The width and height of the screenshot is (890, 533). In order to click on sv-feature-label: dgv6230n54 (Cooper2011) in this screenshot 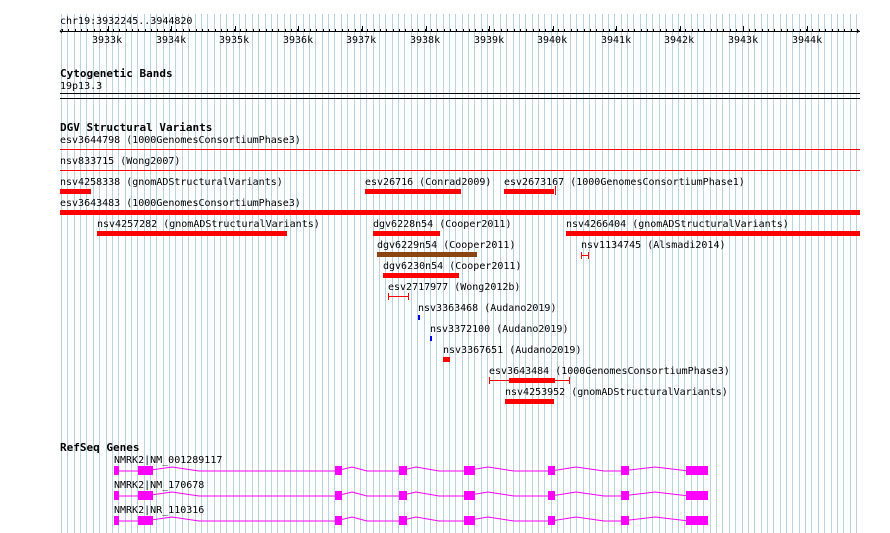, I will do `click(452, 266)`.